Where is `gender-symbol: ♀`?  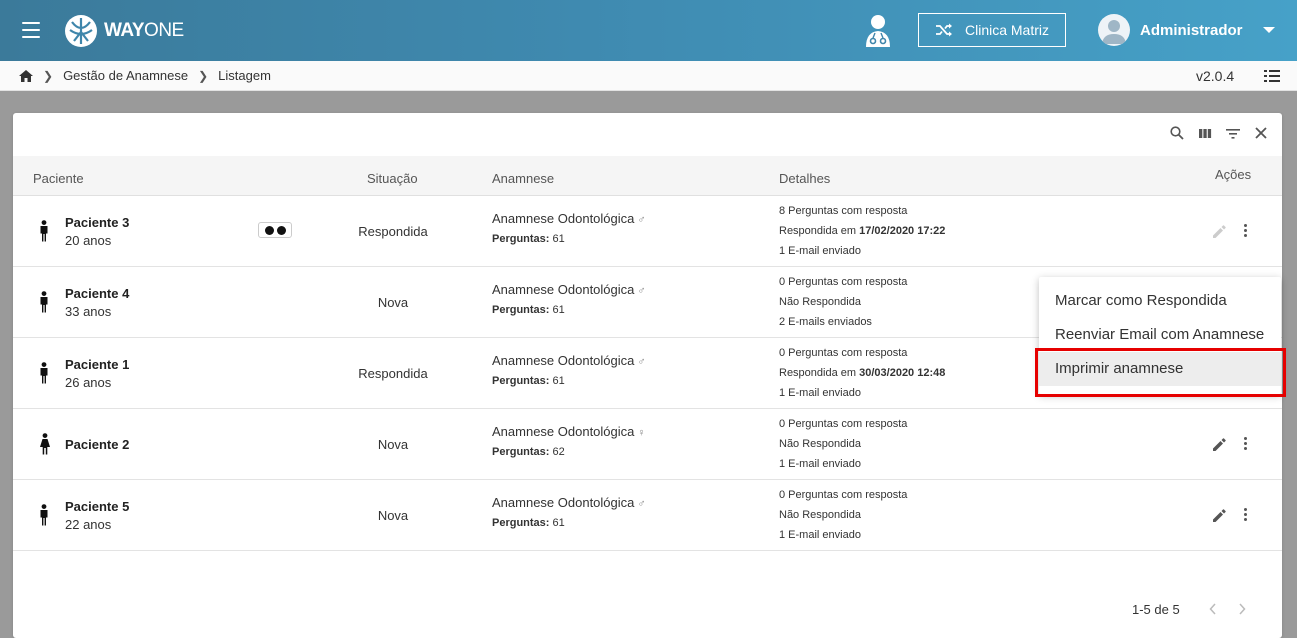 gender-symbol: ♀ is located at coordinates (641, 433).